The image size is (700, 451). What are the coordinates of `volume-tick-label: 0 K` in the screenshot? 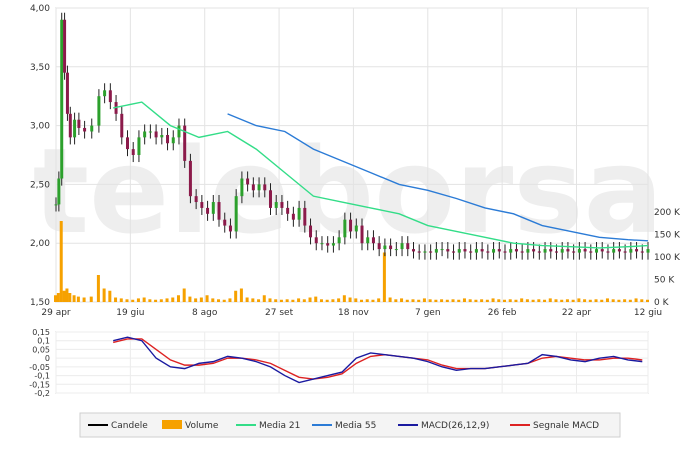 It's located at (662, 303).